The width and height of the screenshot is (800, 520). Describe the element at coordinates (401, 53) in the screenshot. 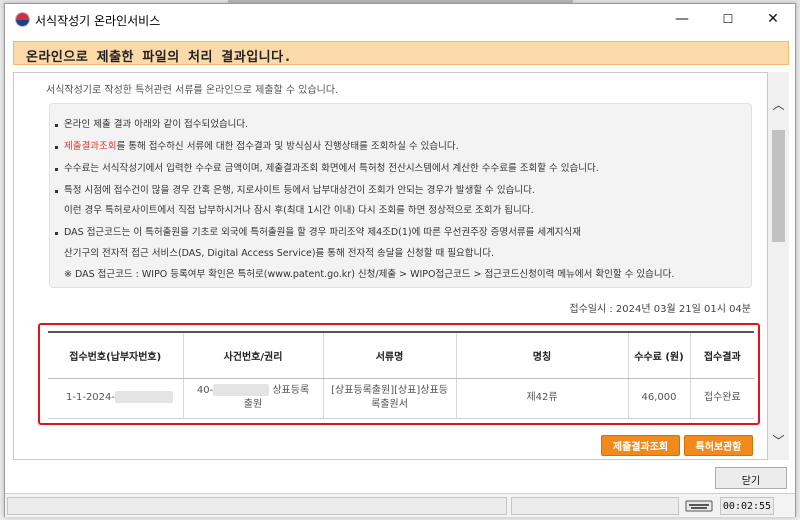

I see `result-banner: 온라인으로 제출한 파일의 처리 결과입니다.` at that location.